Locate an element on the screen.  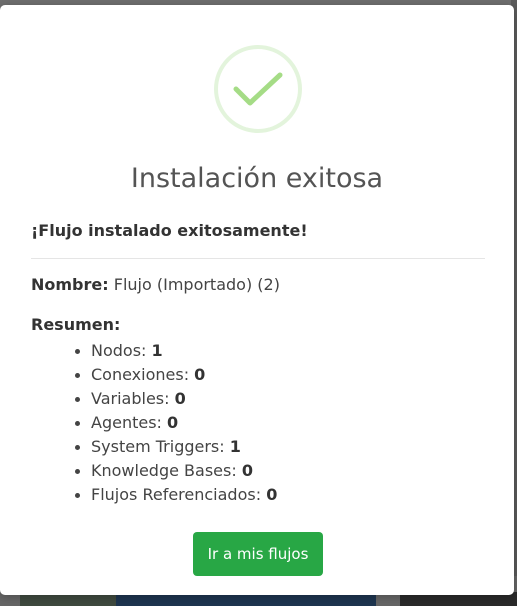
summary-item-knowledge-bases: Knowledge Bases: 0 is located at coordinates (175, 471).